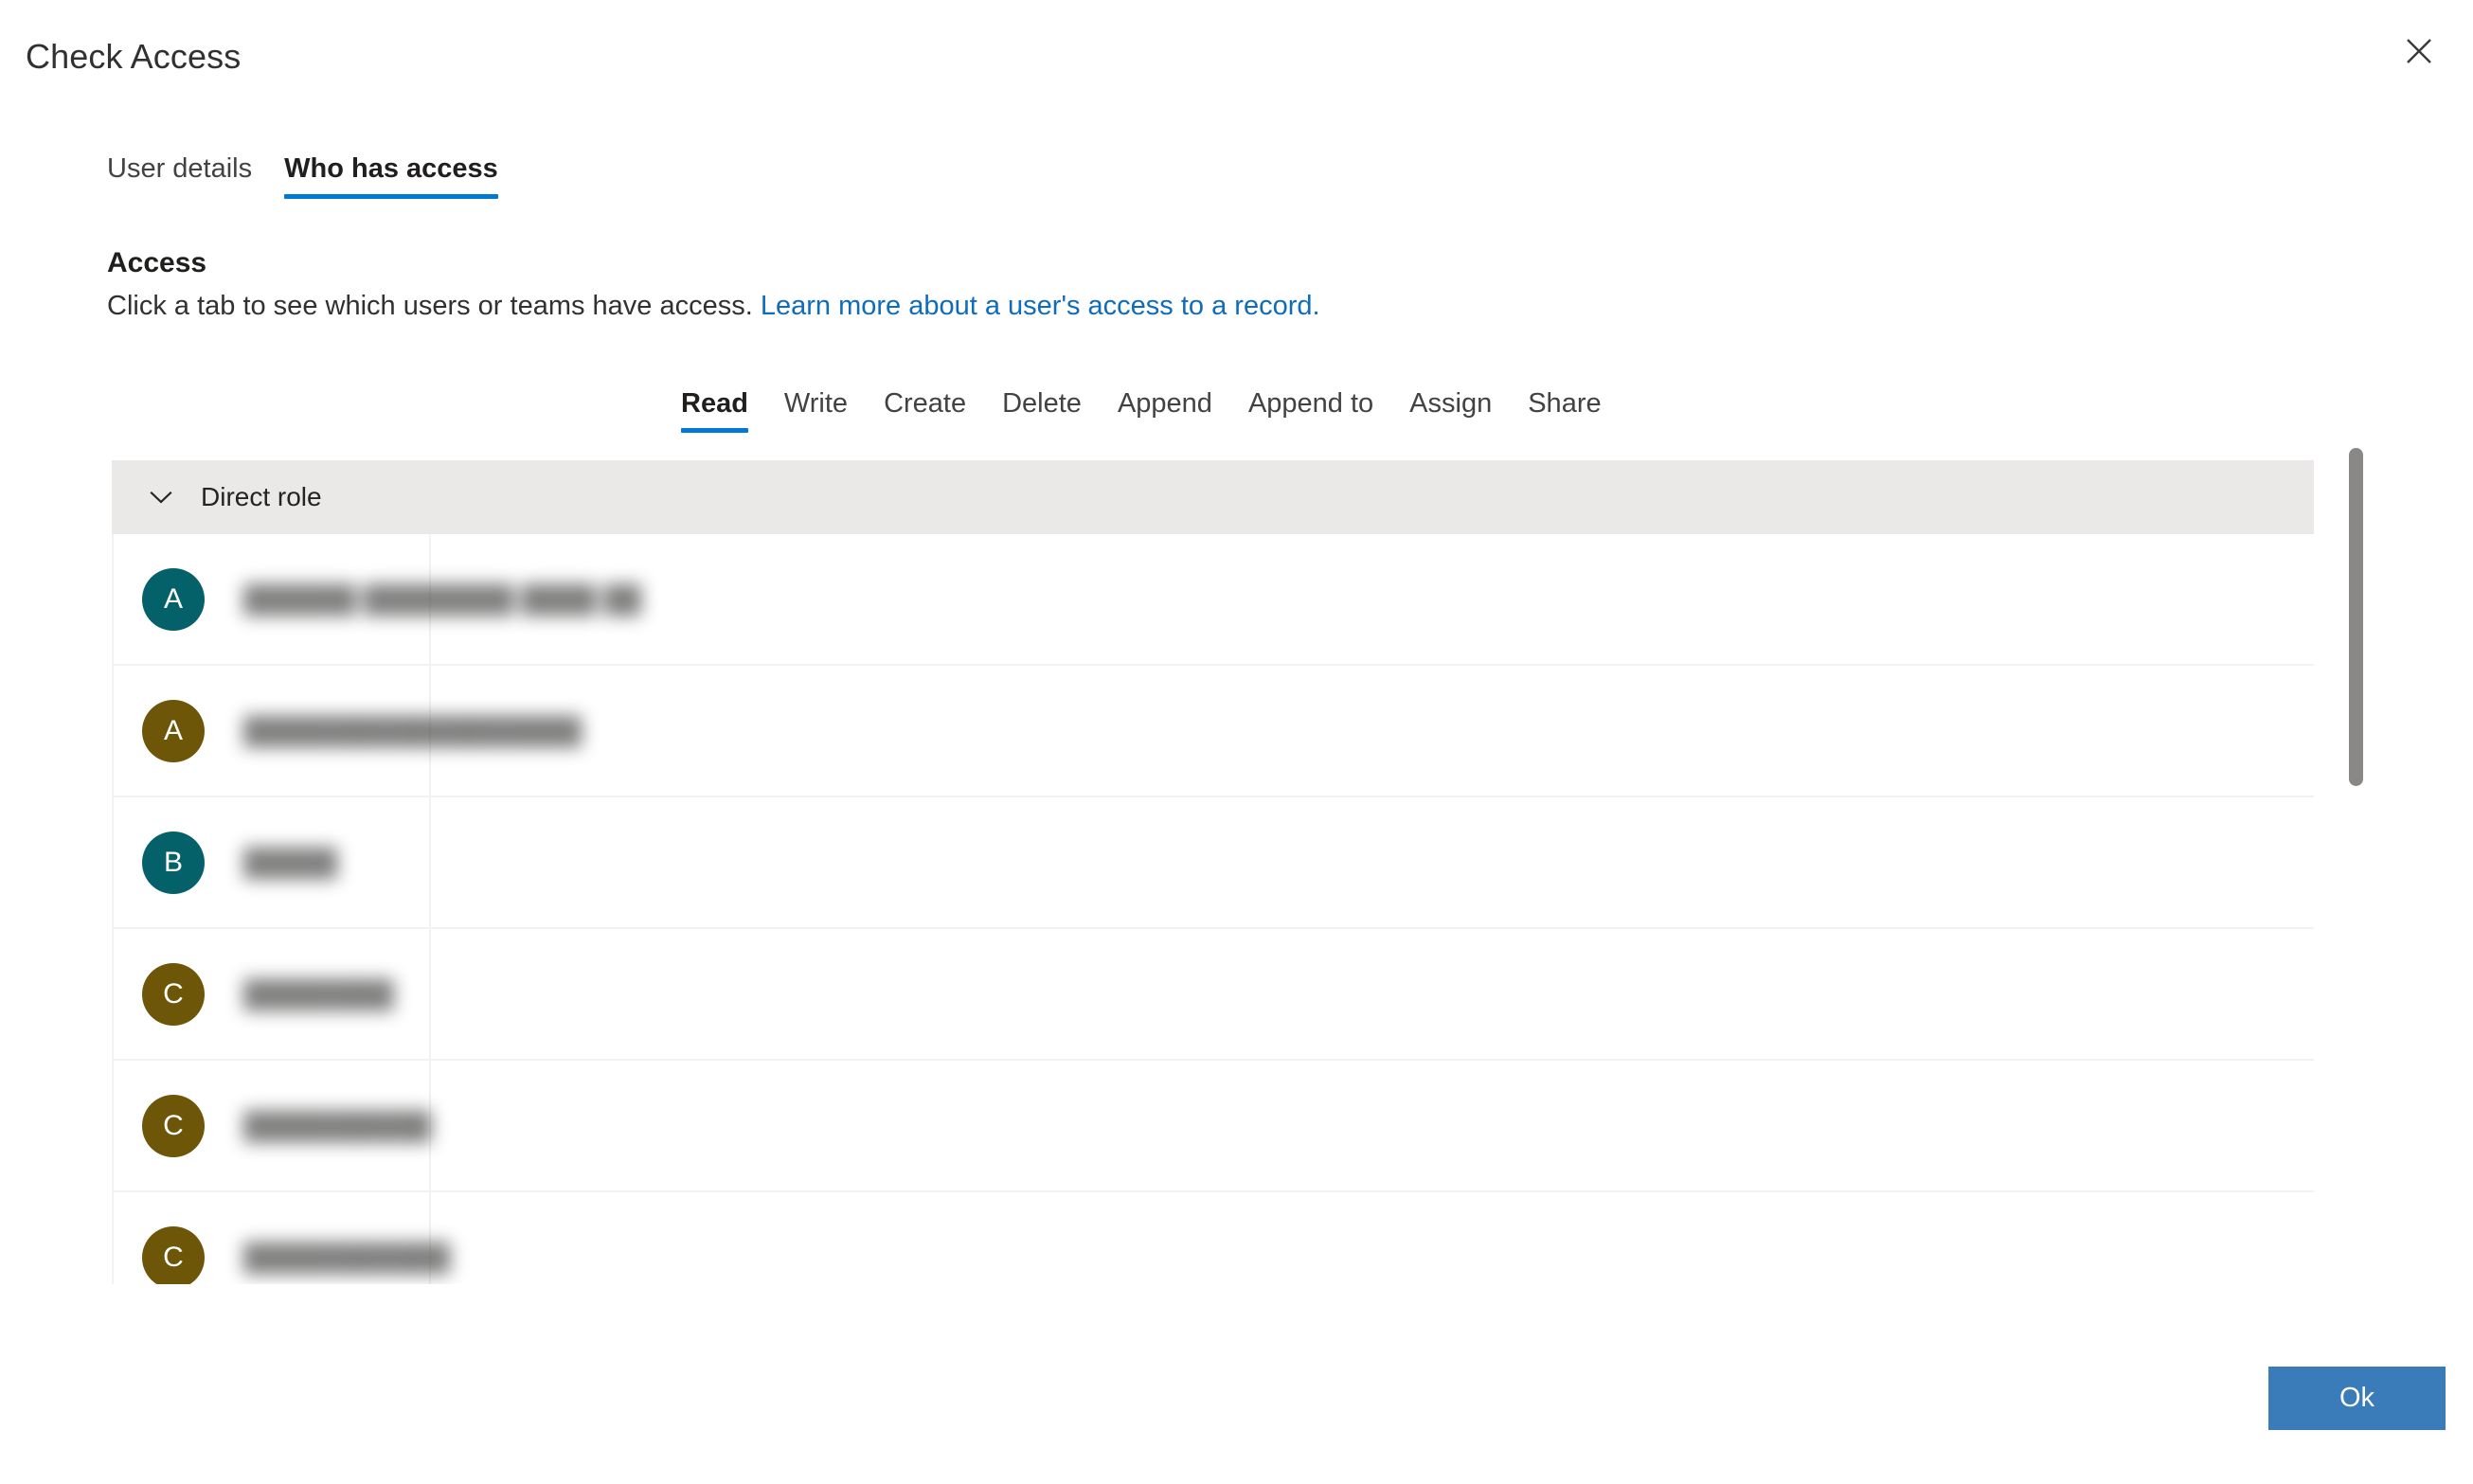 The image size is (2473, 1484). Describe the element at coordinates (715, 412) in the screenshot. I see `tab-read: Read` at that location.